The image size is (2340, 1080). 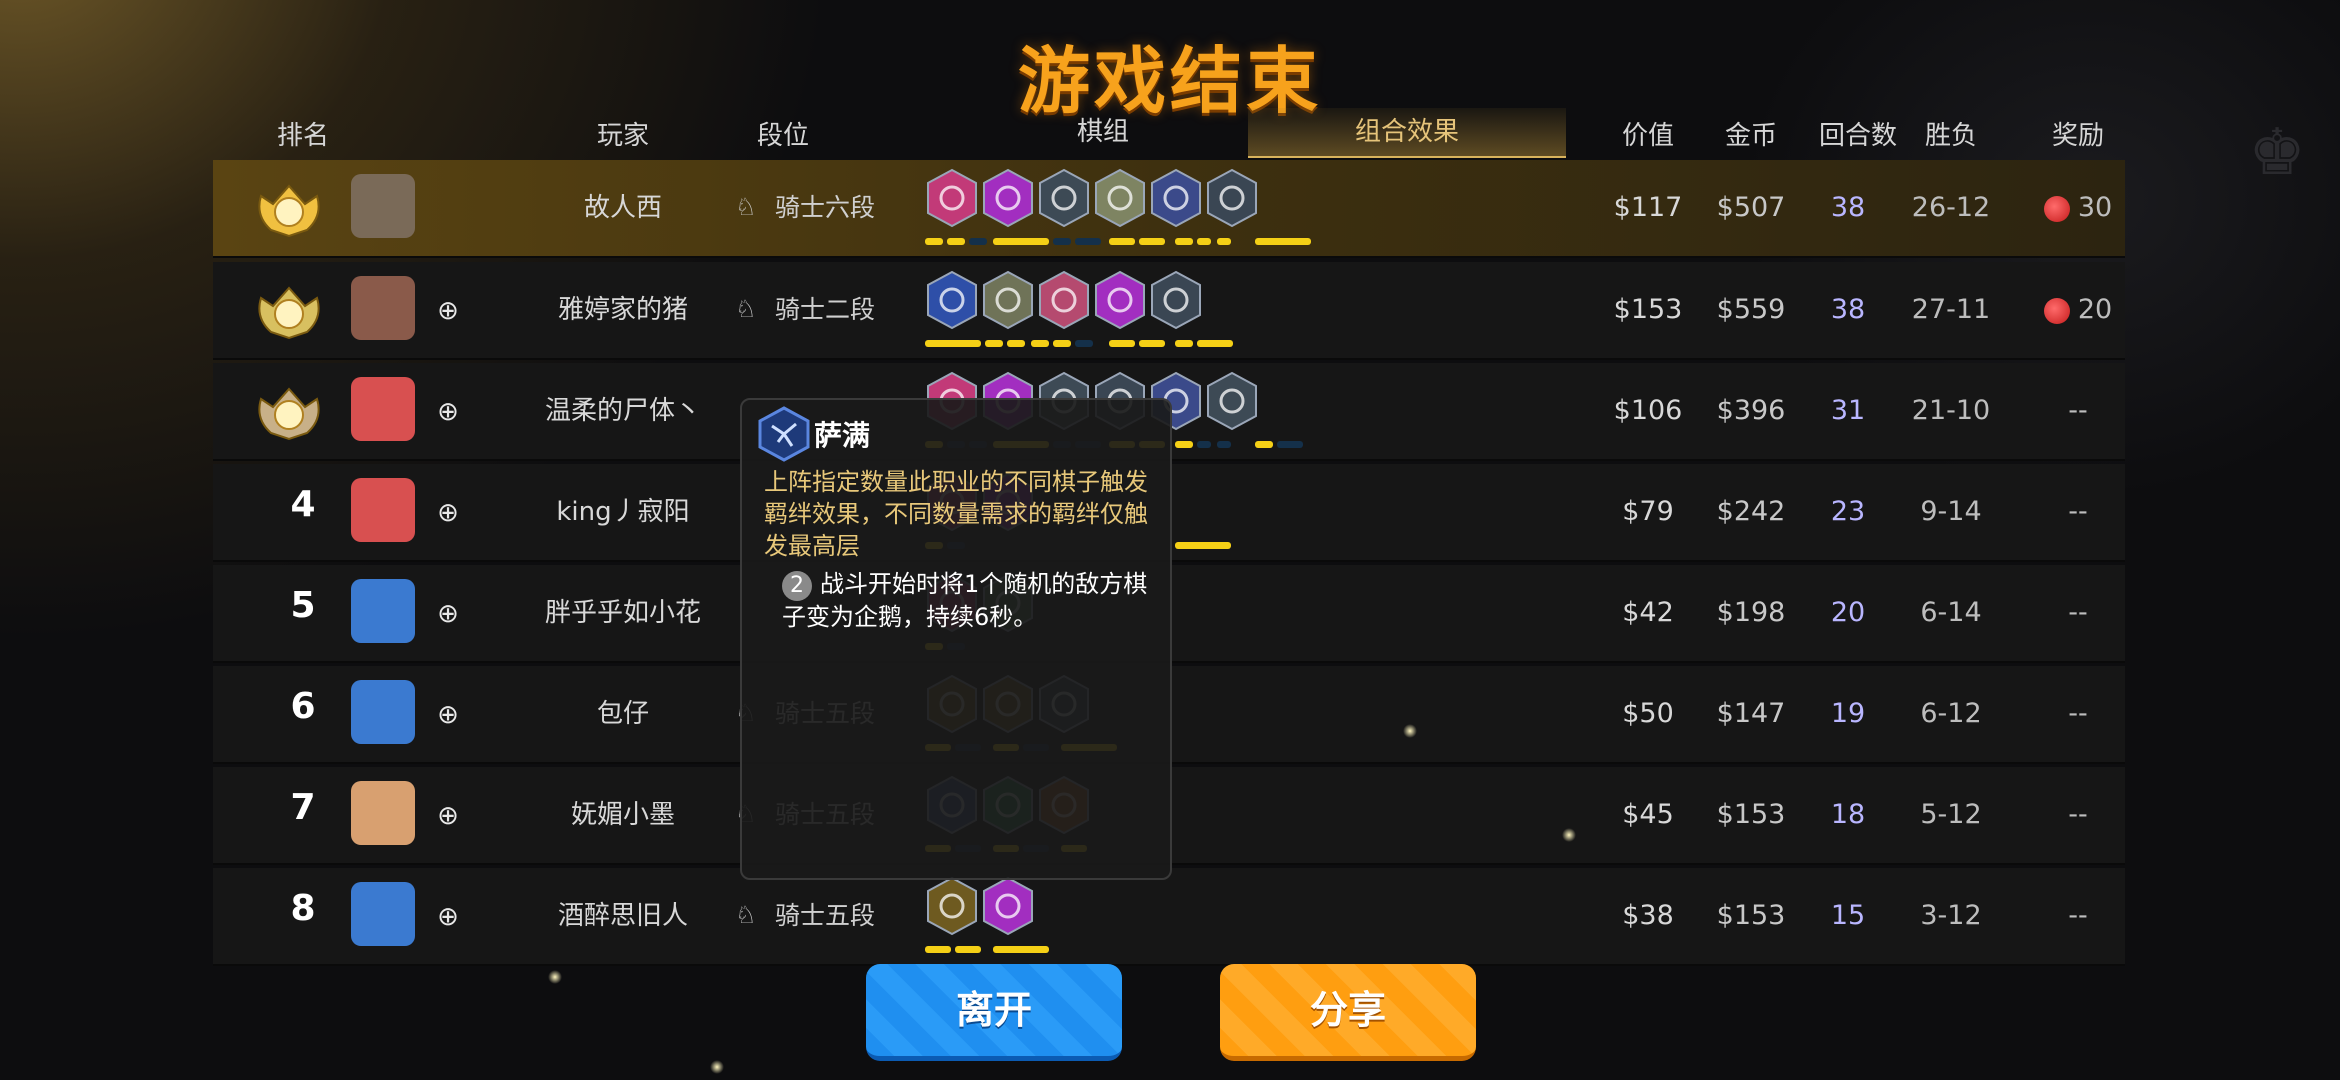 What do you see at coordinates (1751, 207) in the screenshot?
I see `gold-cell: $507` at bounding box center [1751, 207].